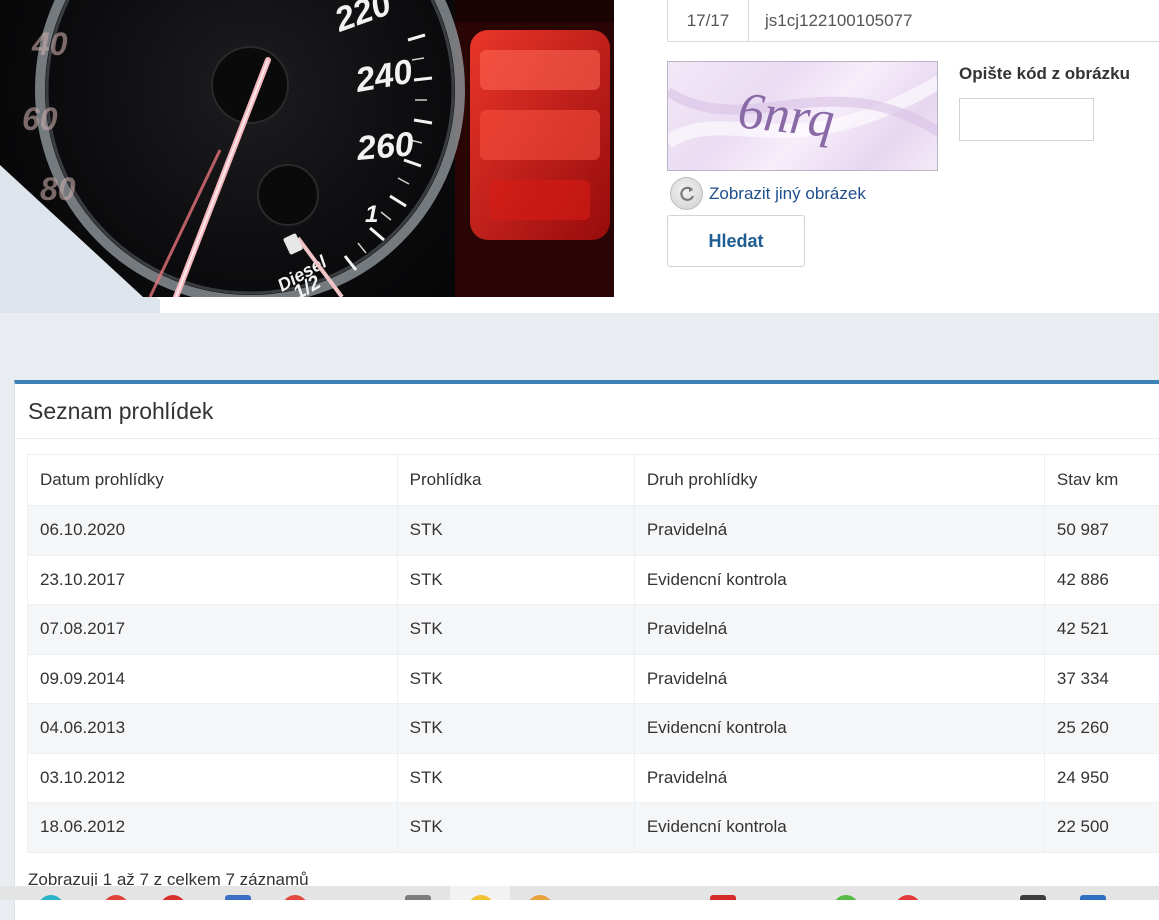  What do you see at coordinates (213, 480) in the screenshot?
I see `header-date: Datum prohlídky` at bounding box center [213, 480].